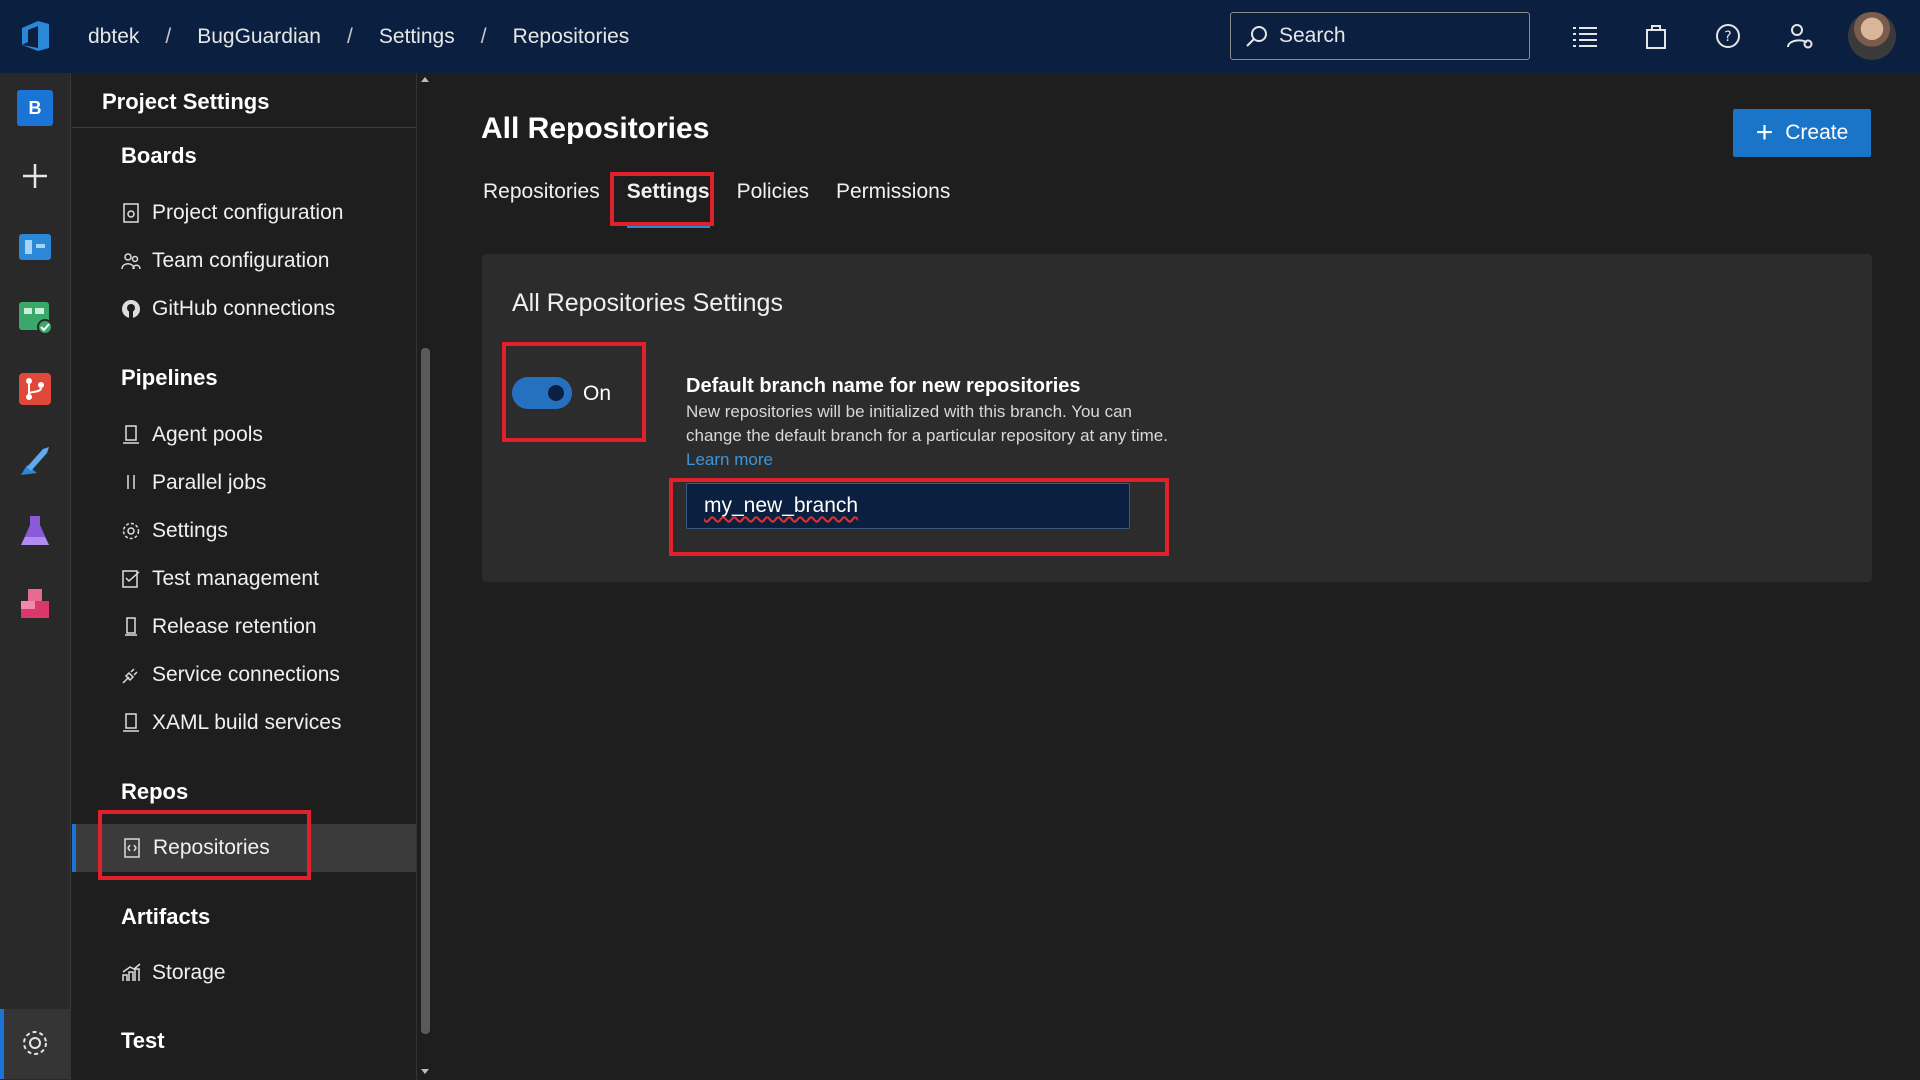  I want to click on sidebar-item-release-retention: Release retention, so click(218, 627).